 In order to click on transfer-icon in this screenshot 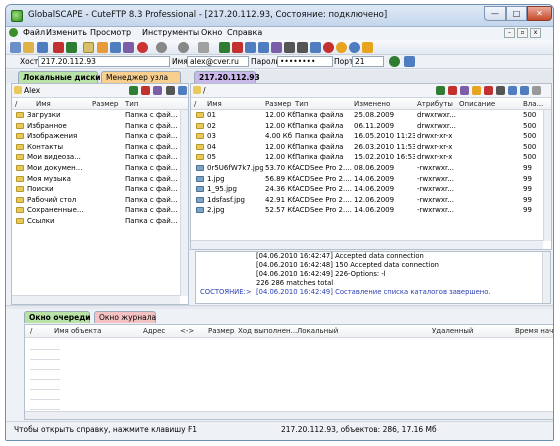, I will do `click(128, 47)`.